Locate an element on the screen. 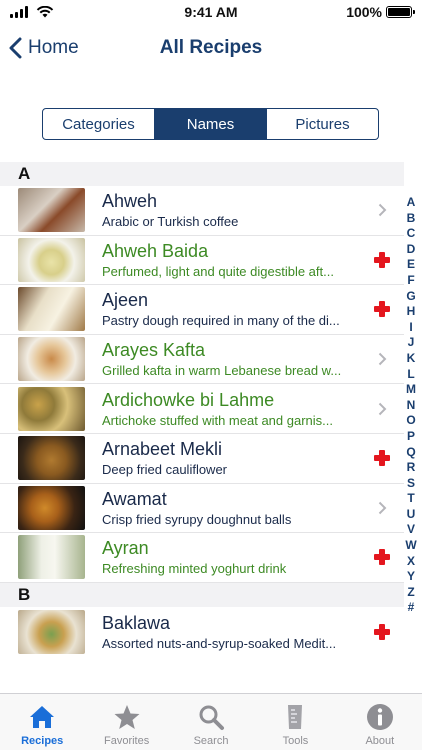 The width and height of the screenshot is (422, 750). index-letter-y: Y is located at coordinates (411, 577).